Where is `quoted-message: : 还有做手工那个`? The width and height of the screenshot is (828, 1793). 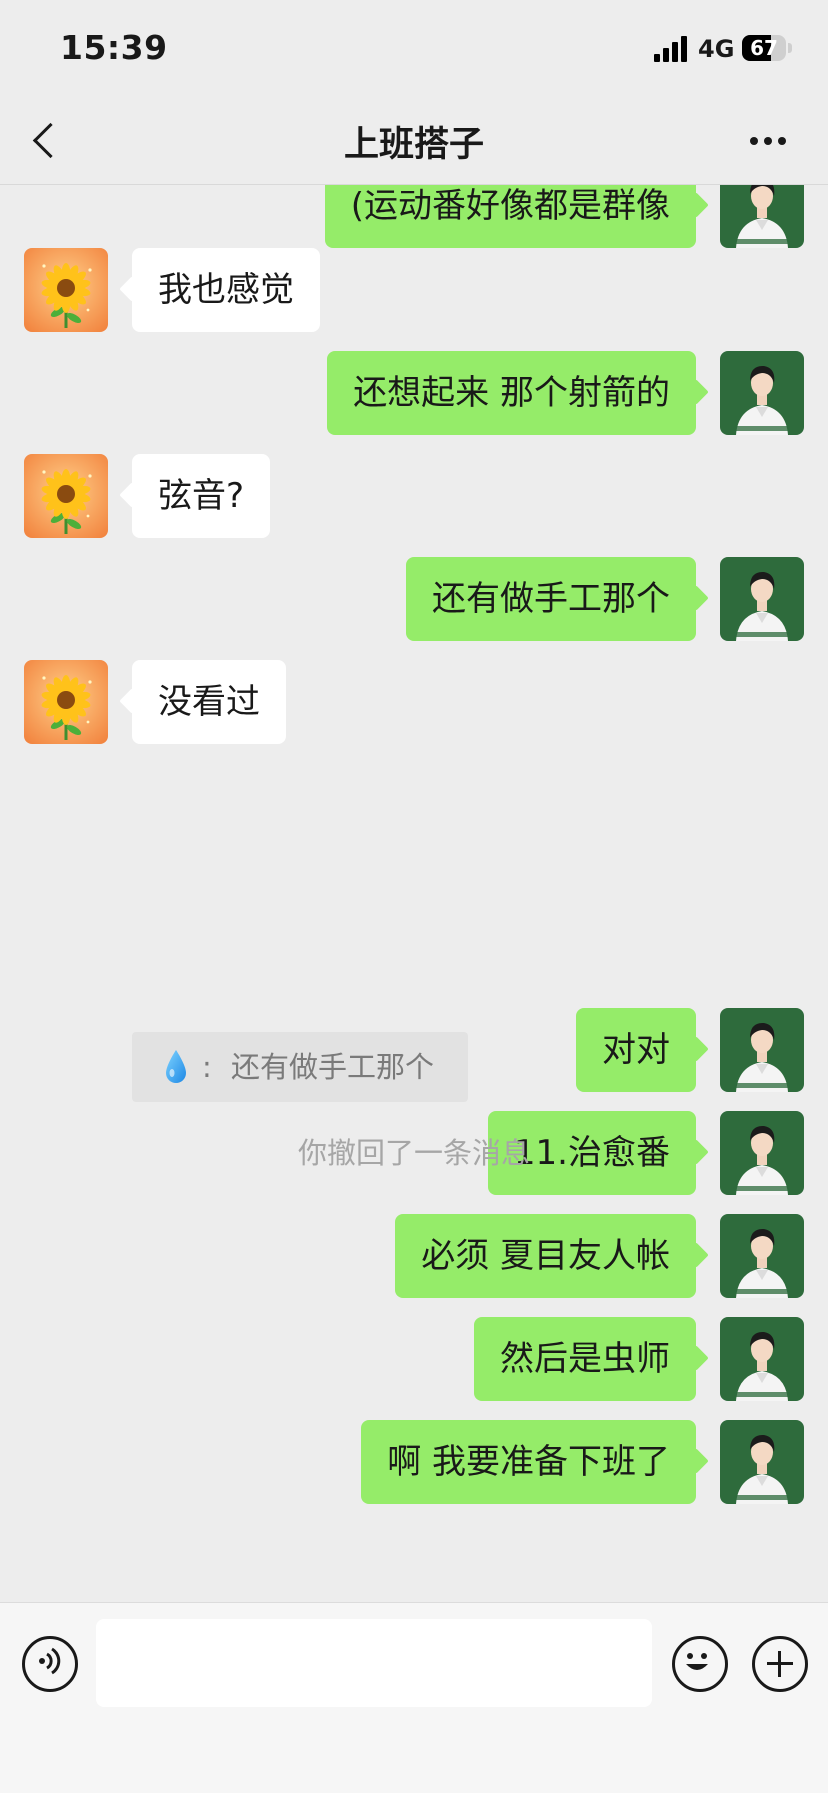 quoted-message: : 还有做手工那个 is located at coordinates (300, 1067).